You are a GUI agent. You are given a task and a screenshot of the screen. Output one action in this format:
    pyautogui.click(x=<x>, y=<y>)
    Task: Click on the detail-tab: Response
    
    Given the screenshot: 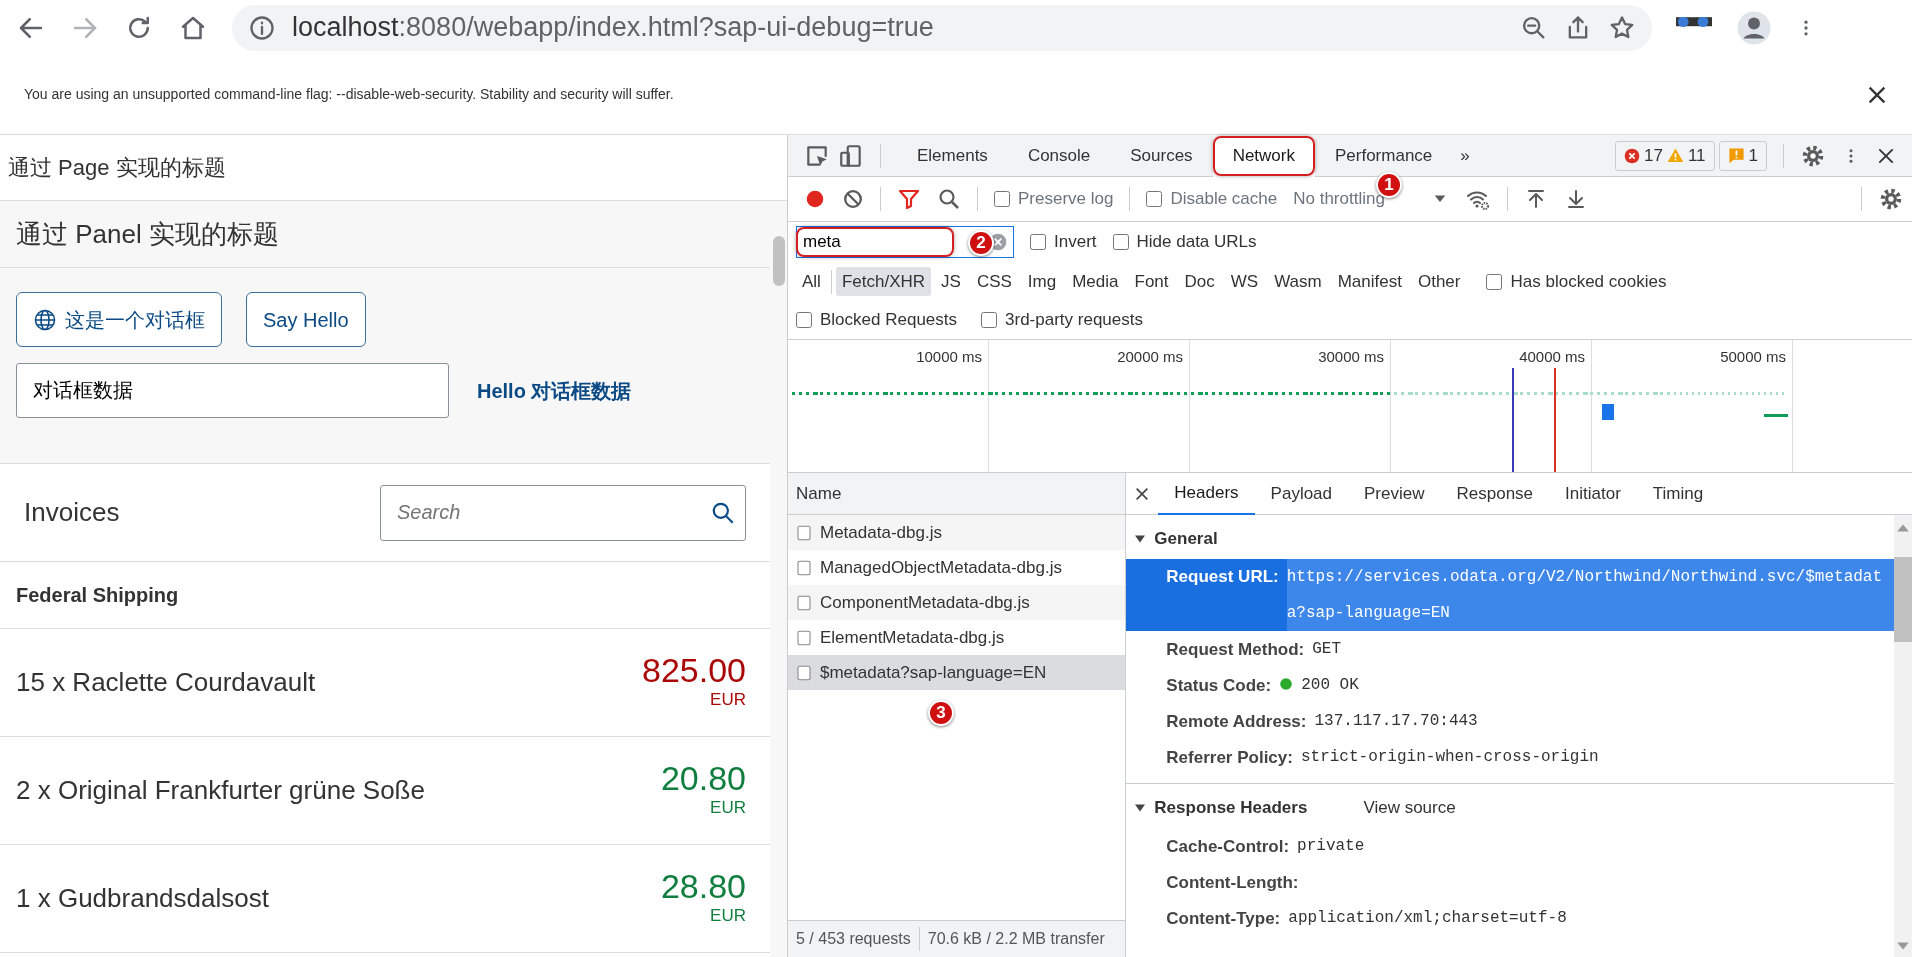 What is the action you would take?
    pyautogui.click(x=1495, y=494)
    